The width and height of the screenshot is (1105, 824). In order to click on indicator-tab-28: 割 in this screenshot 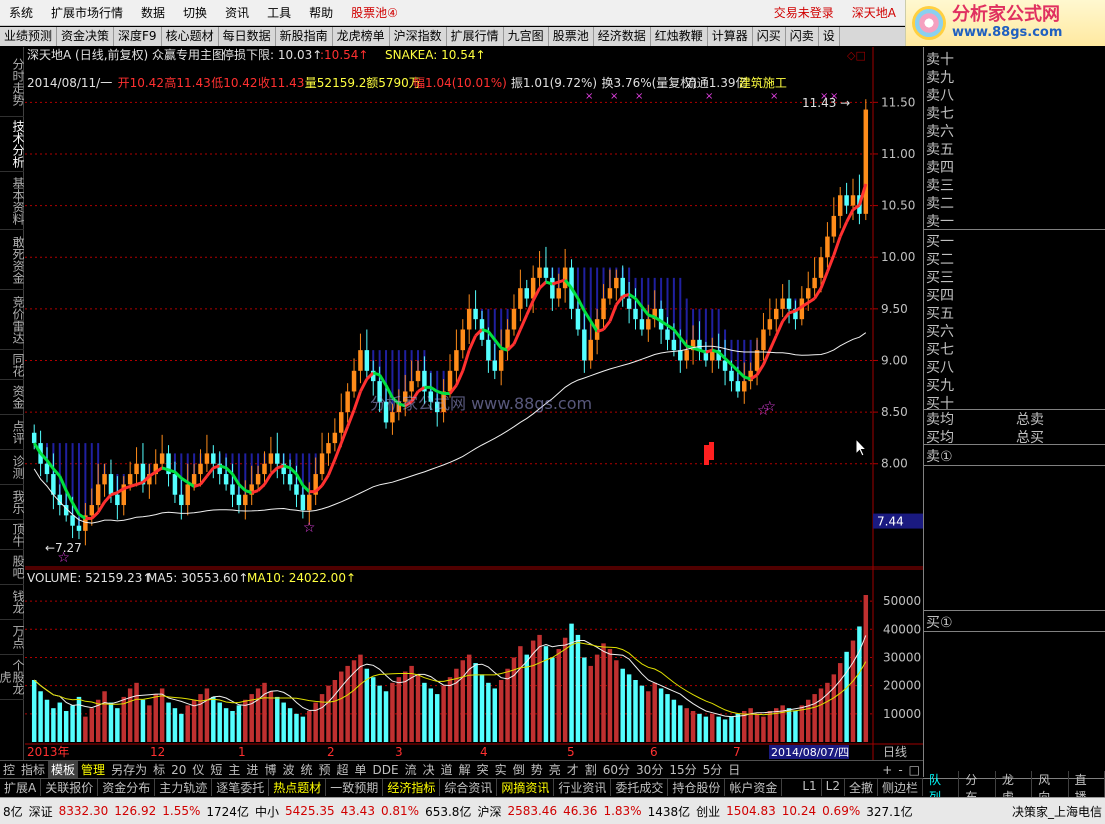, I will do `click(591, 769)`.